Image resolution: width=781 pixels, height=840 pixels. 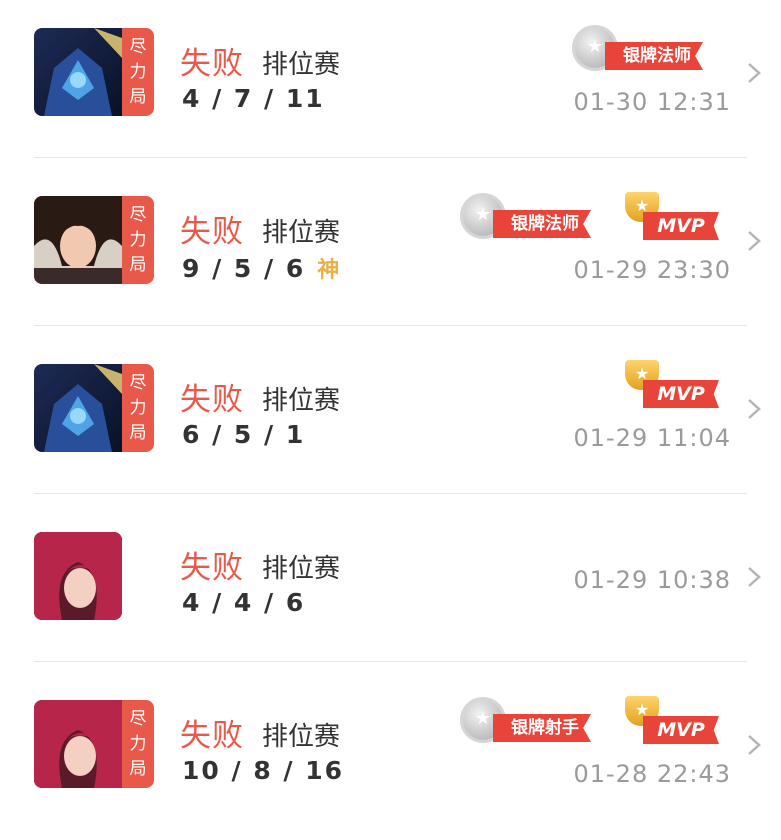 I want to click on match-time: 01-29 23:30, so click(x=652, y=270).